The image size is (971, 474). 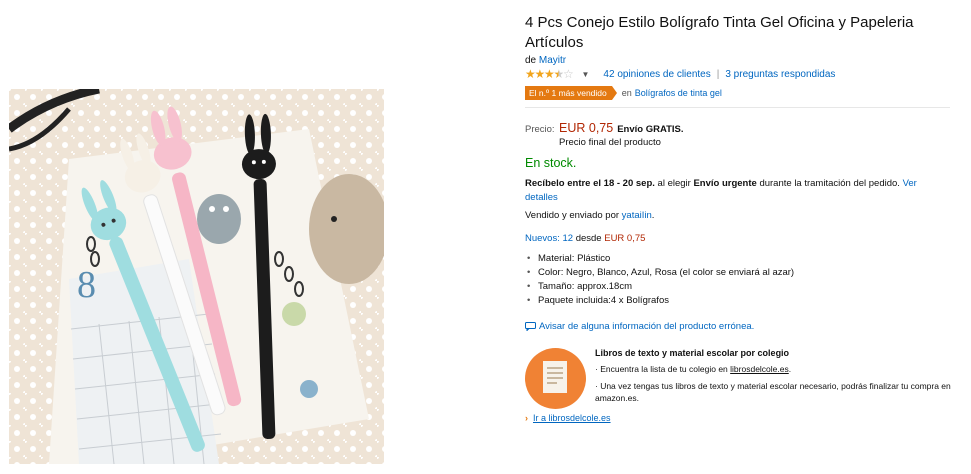 I want to click on badge-in-label: en, so click(x=626, y=93).